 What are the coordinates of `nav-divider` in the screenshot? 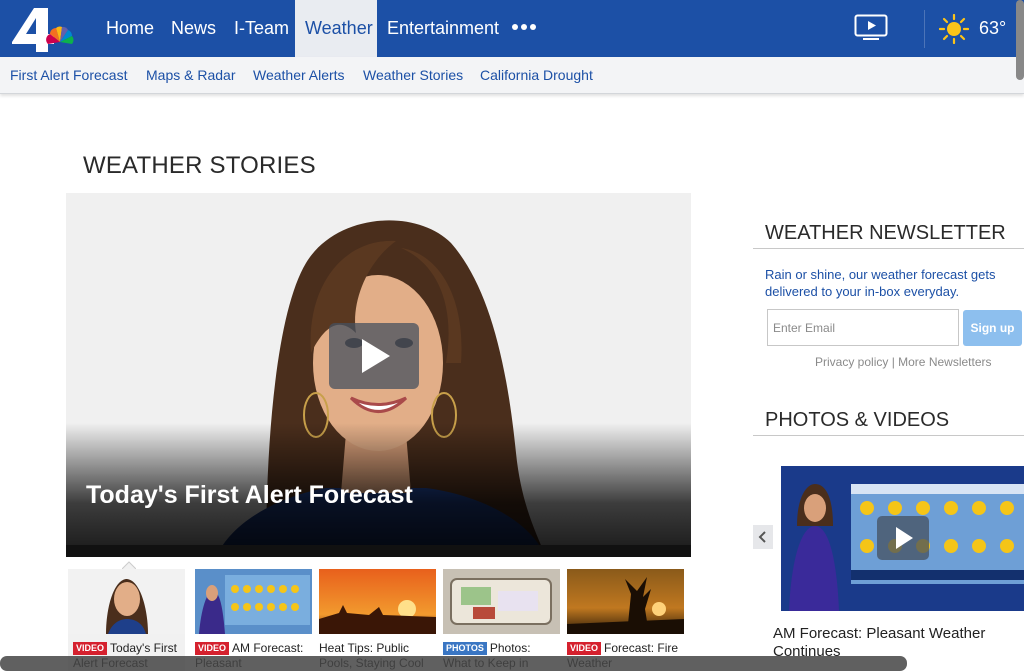 It's located at (924, 29).